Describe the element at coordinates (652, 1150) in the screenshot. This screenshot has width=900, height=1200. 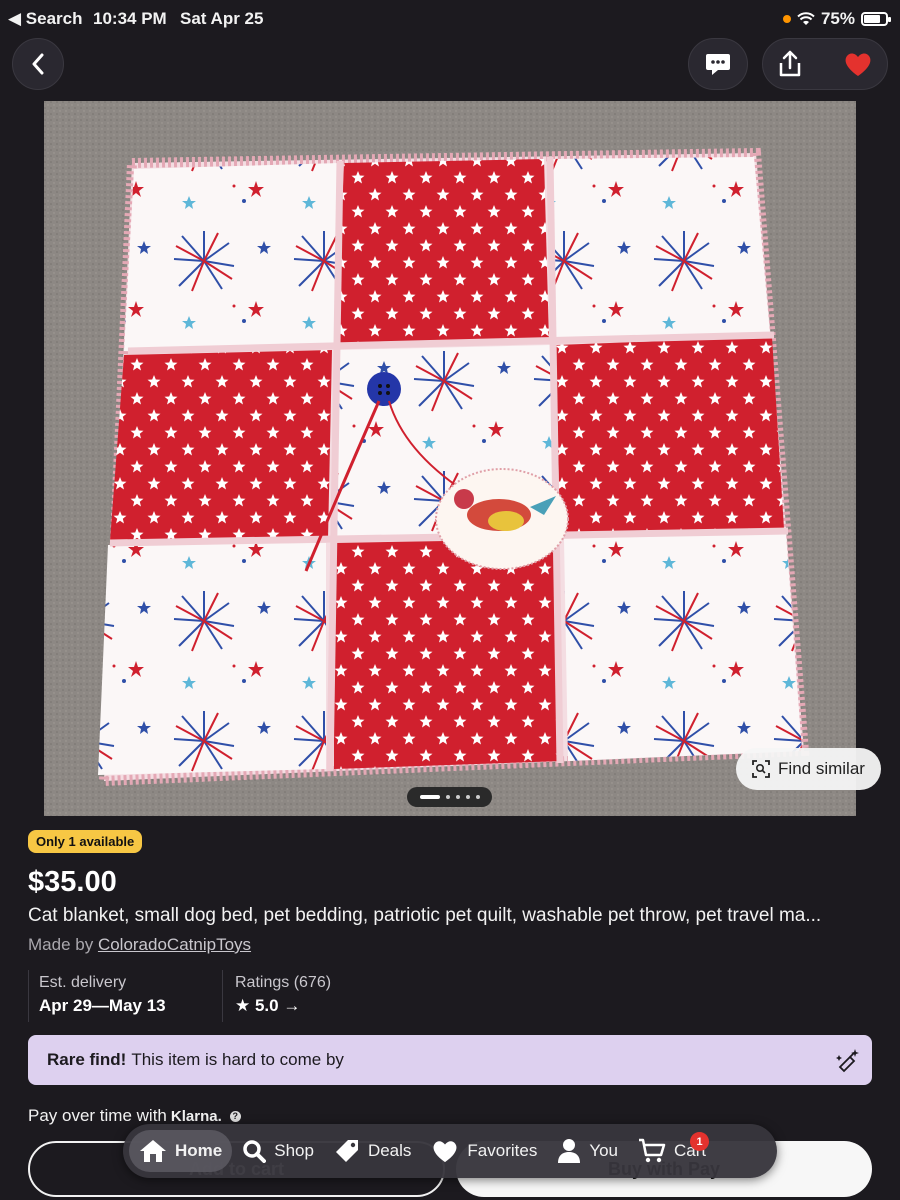
I see `cart-icon` at that location.